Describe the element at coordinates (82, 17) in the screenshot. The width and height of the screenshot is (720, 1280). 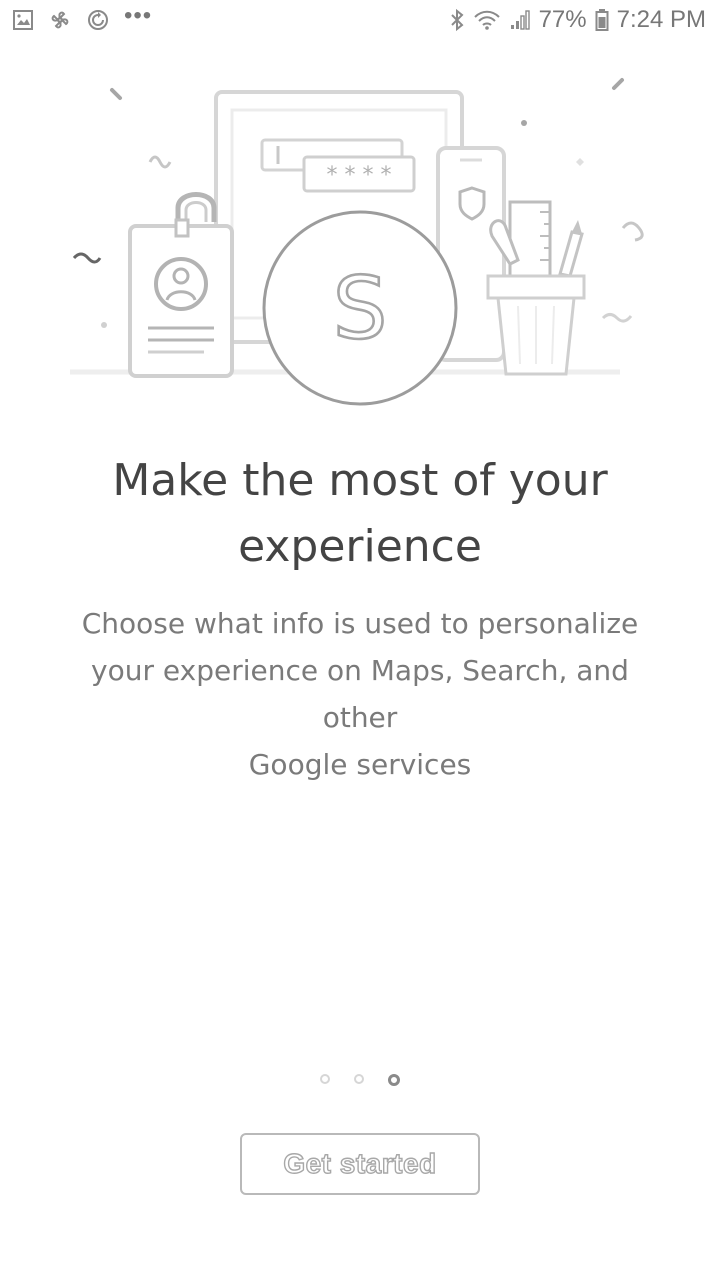
I see `status-bar-left: •••` at that location.